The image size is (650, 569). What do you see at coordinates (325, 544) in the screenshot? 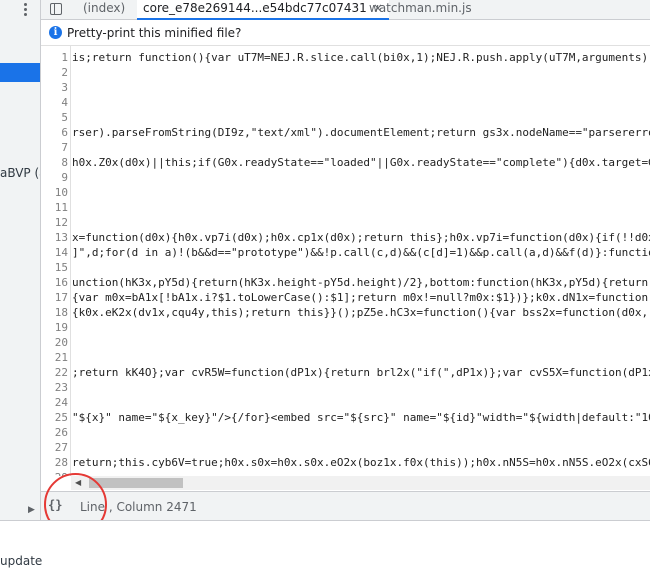
I see `bottom-drawer: update` at bounding box center [325, 544].